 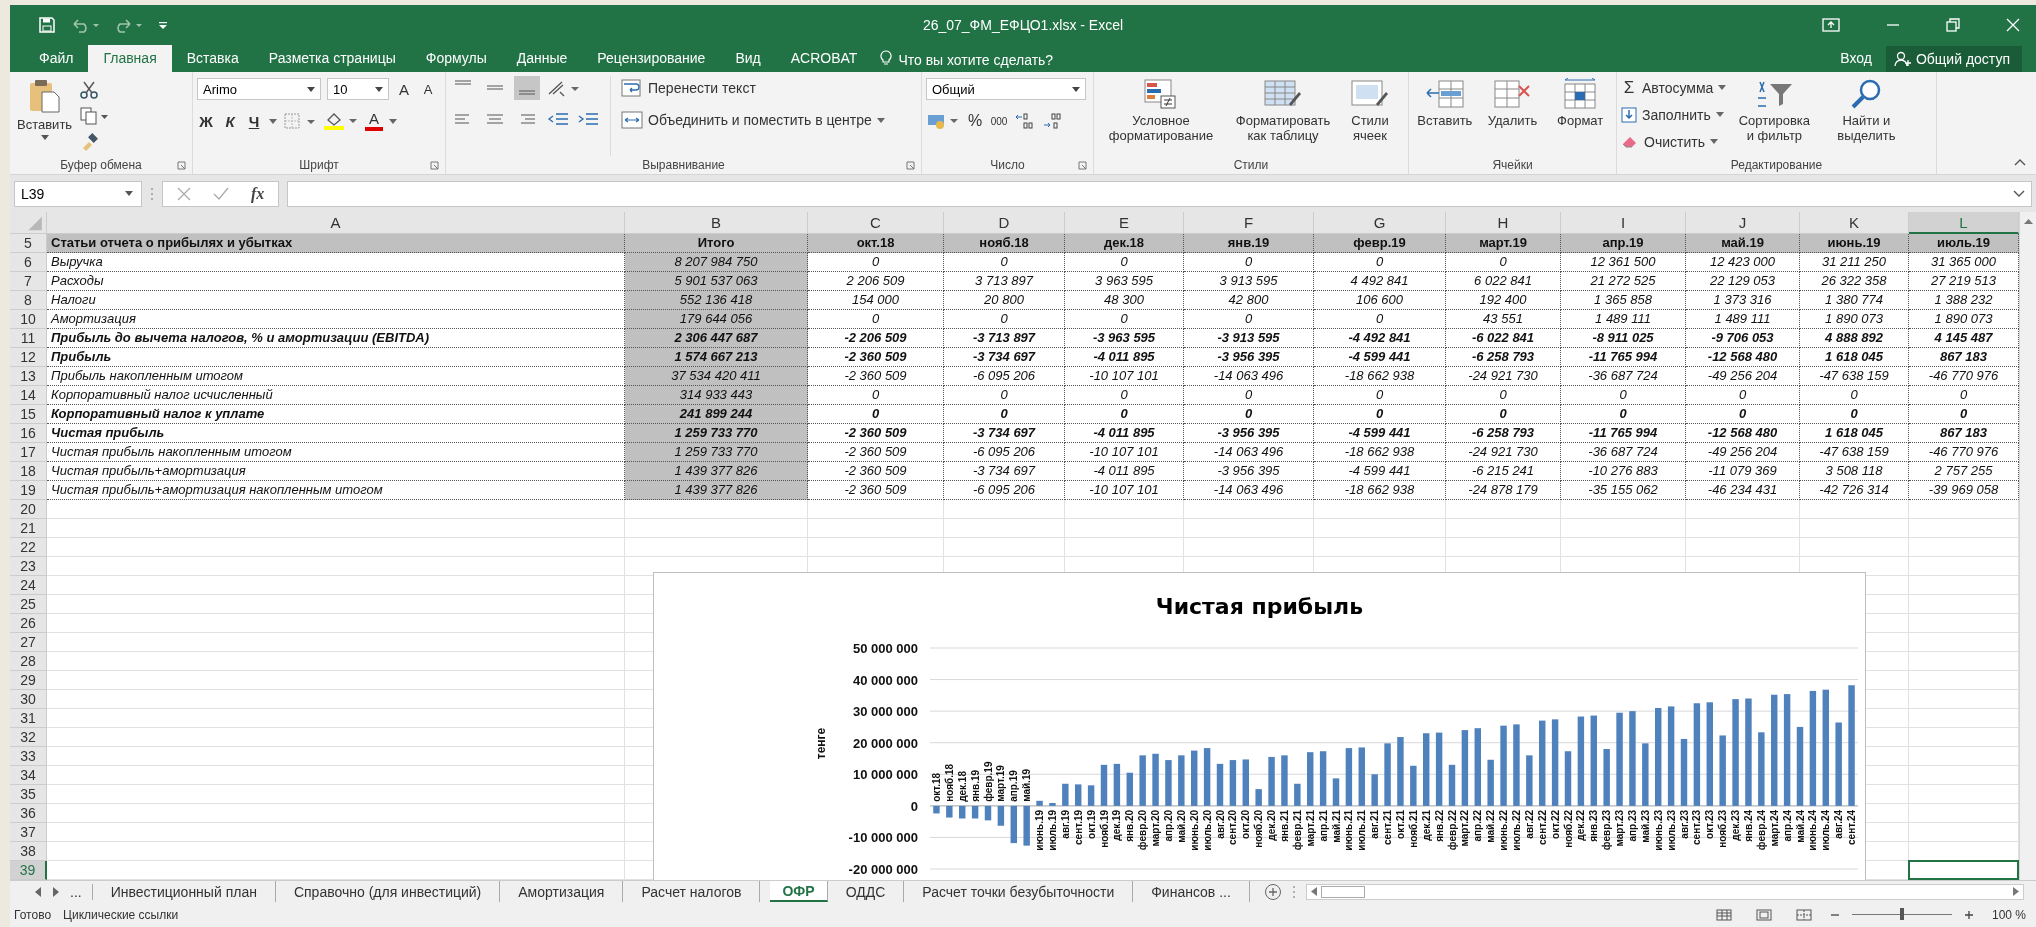 What do you see at coordinates (1664, 891) in the screenshot?
I see `horizontal-scrollbar` at bounding box center [1664, 891].